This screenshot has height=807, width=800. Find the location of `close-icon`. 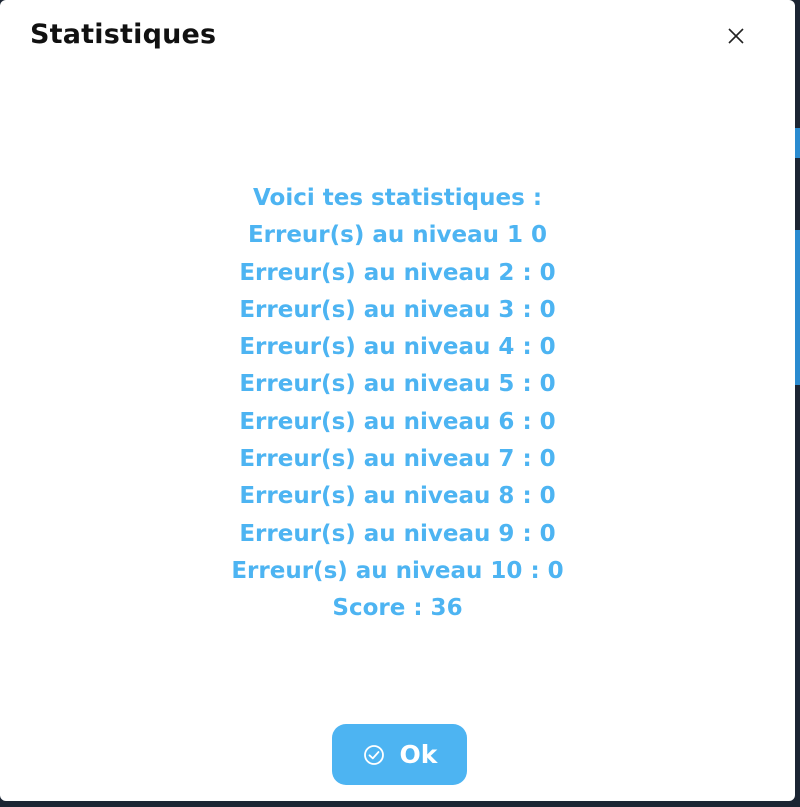

close-icon is located at coordinates (736, 36).